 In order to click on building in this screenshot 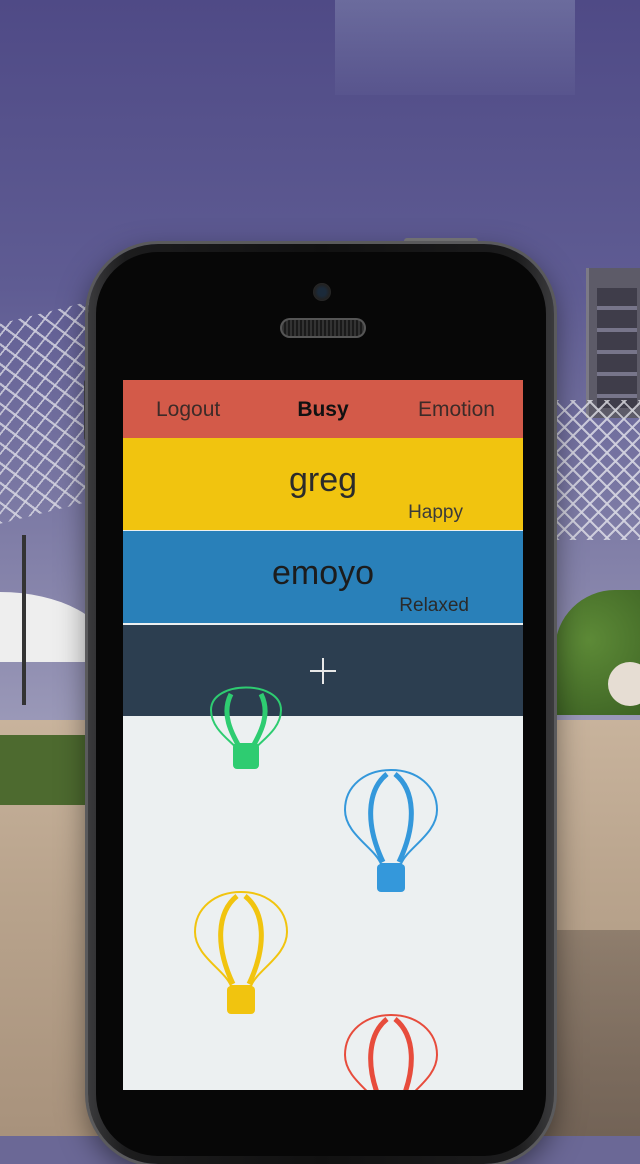, I will do `click(613, 343)`.